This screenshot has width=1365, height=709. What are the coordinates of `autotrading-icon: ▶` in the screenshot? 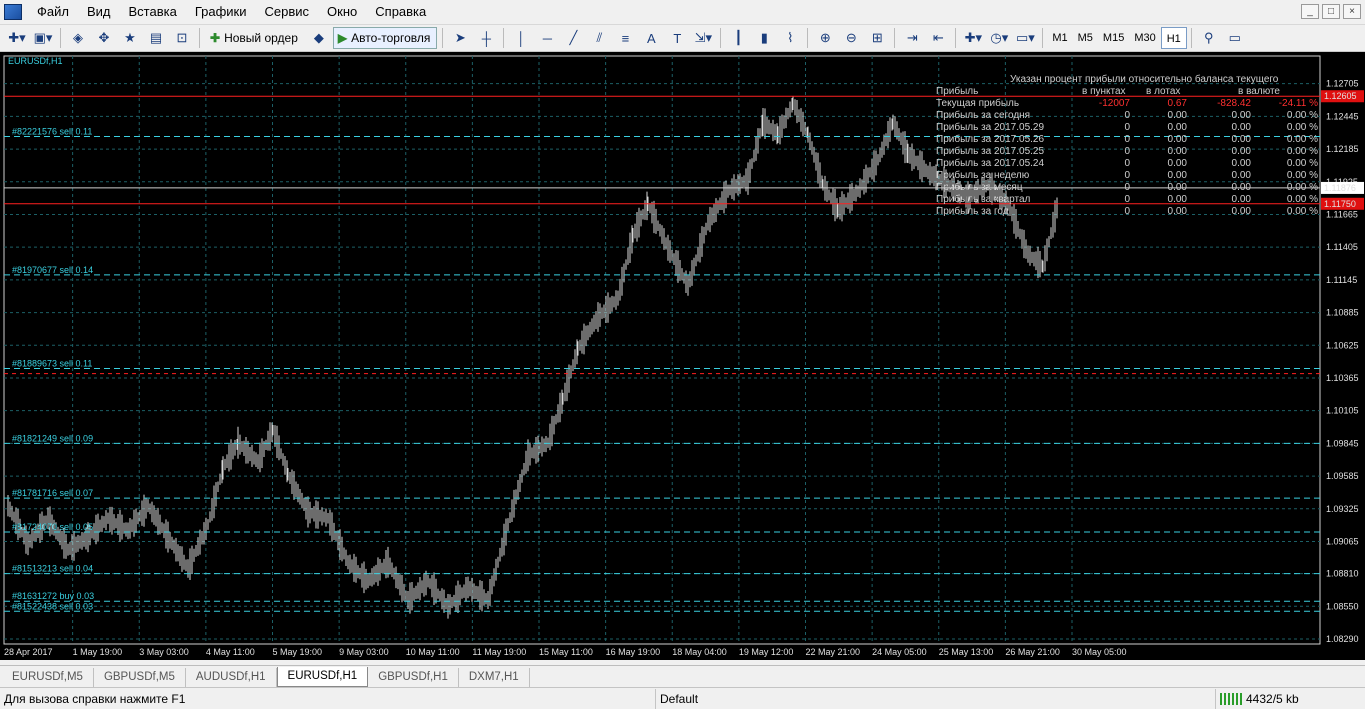 It's located at (342, 38).